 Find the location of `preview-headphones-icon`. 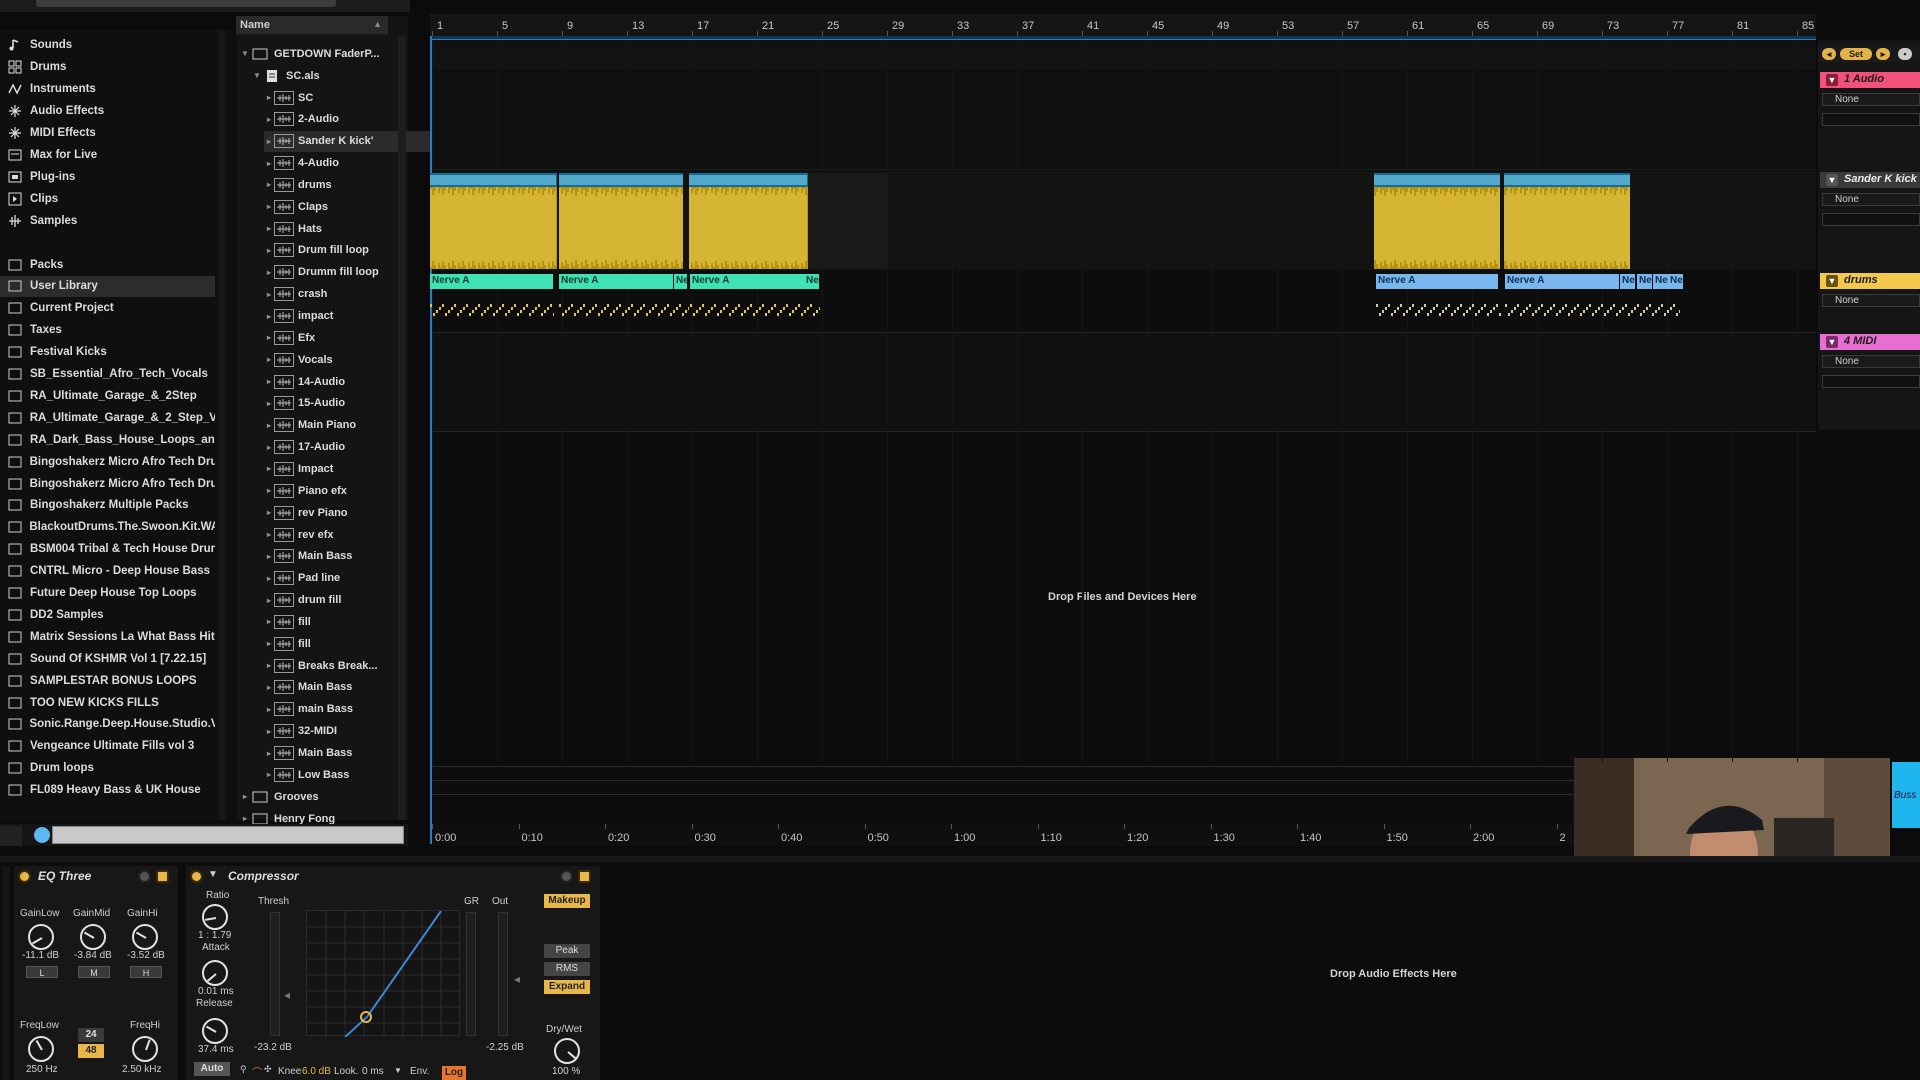

preview-headphones-icon is located at coordinates (42, 835).